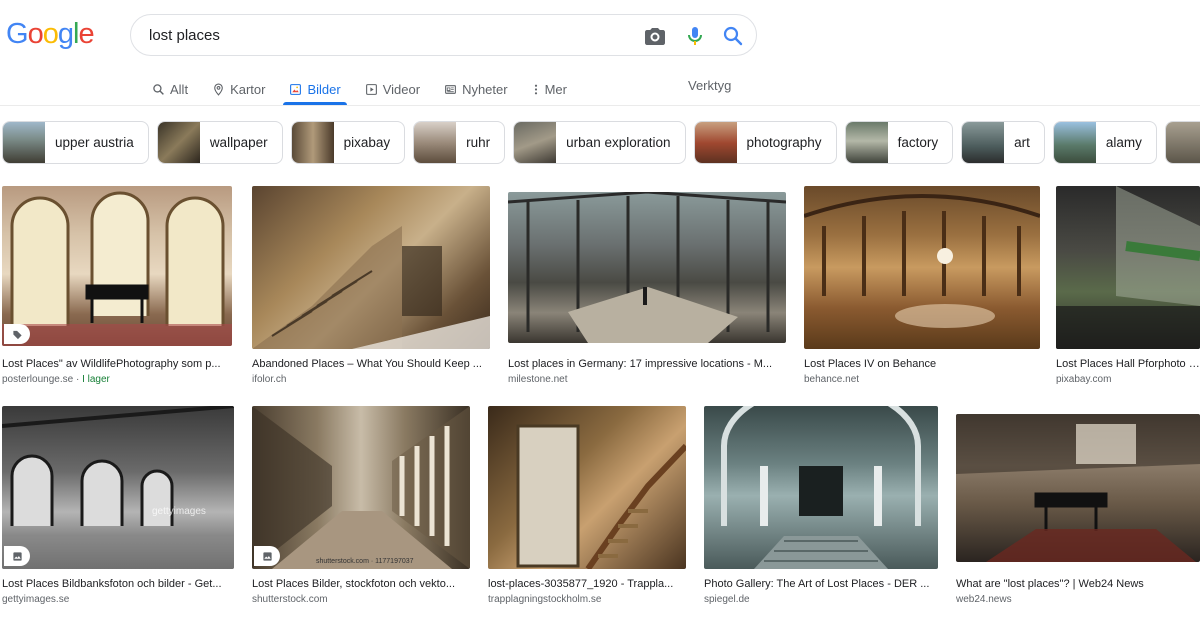 Image resolution: width=1200 pixels, height=628 pixels. I want to click on tab-label: Allt, so click(179, 89).